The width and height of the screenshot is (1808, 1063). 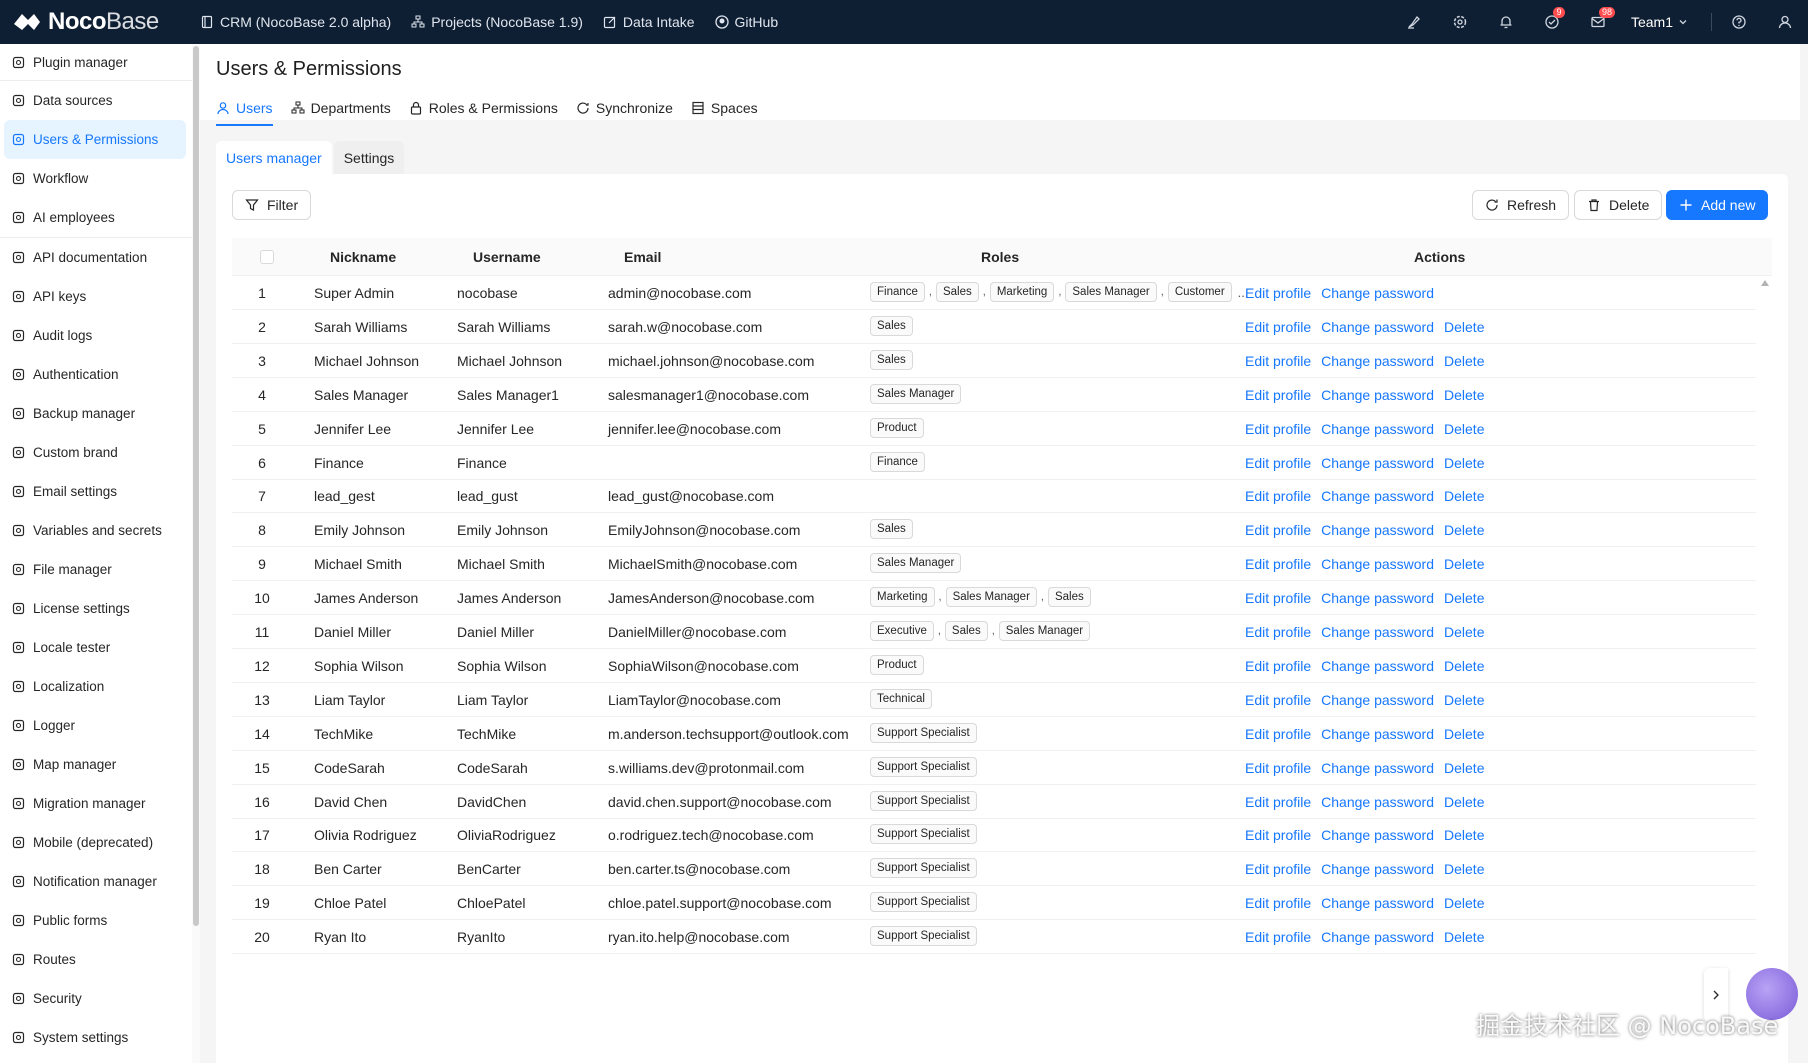 What do you see at coordinates (1552, 22) in the screenshot?
I see `tasks-button: 9` at bounding box center [1552, 22].